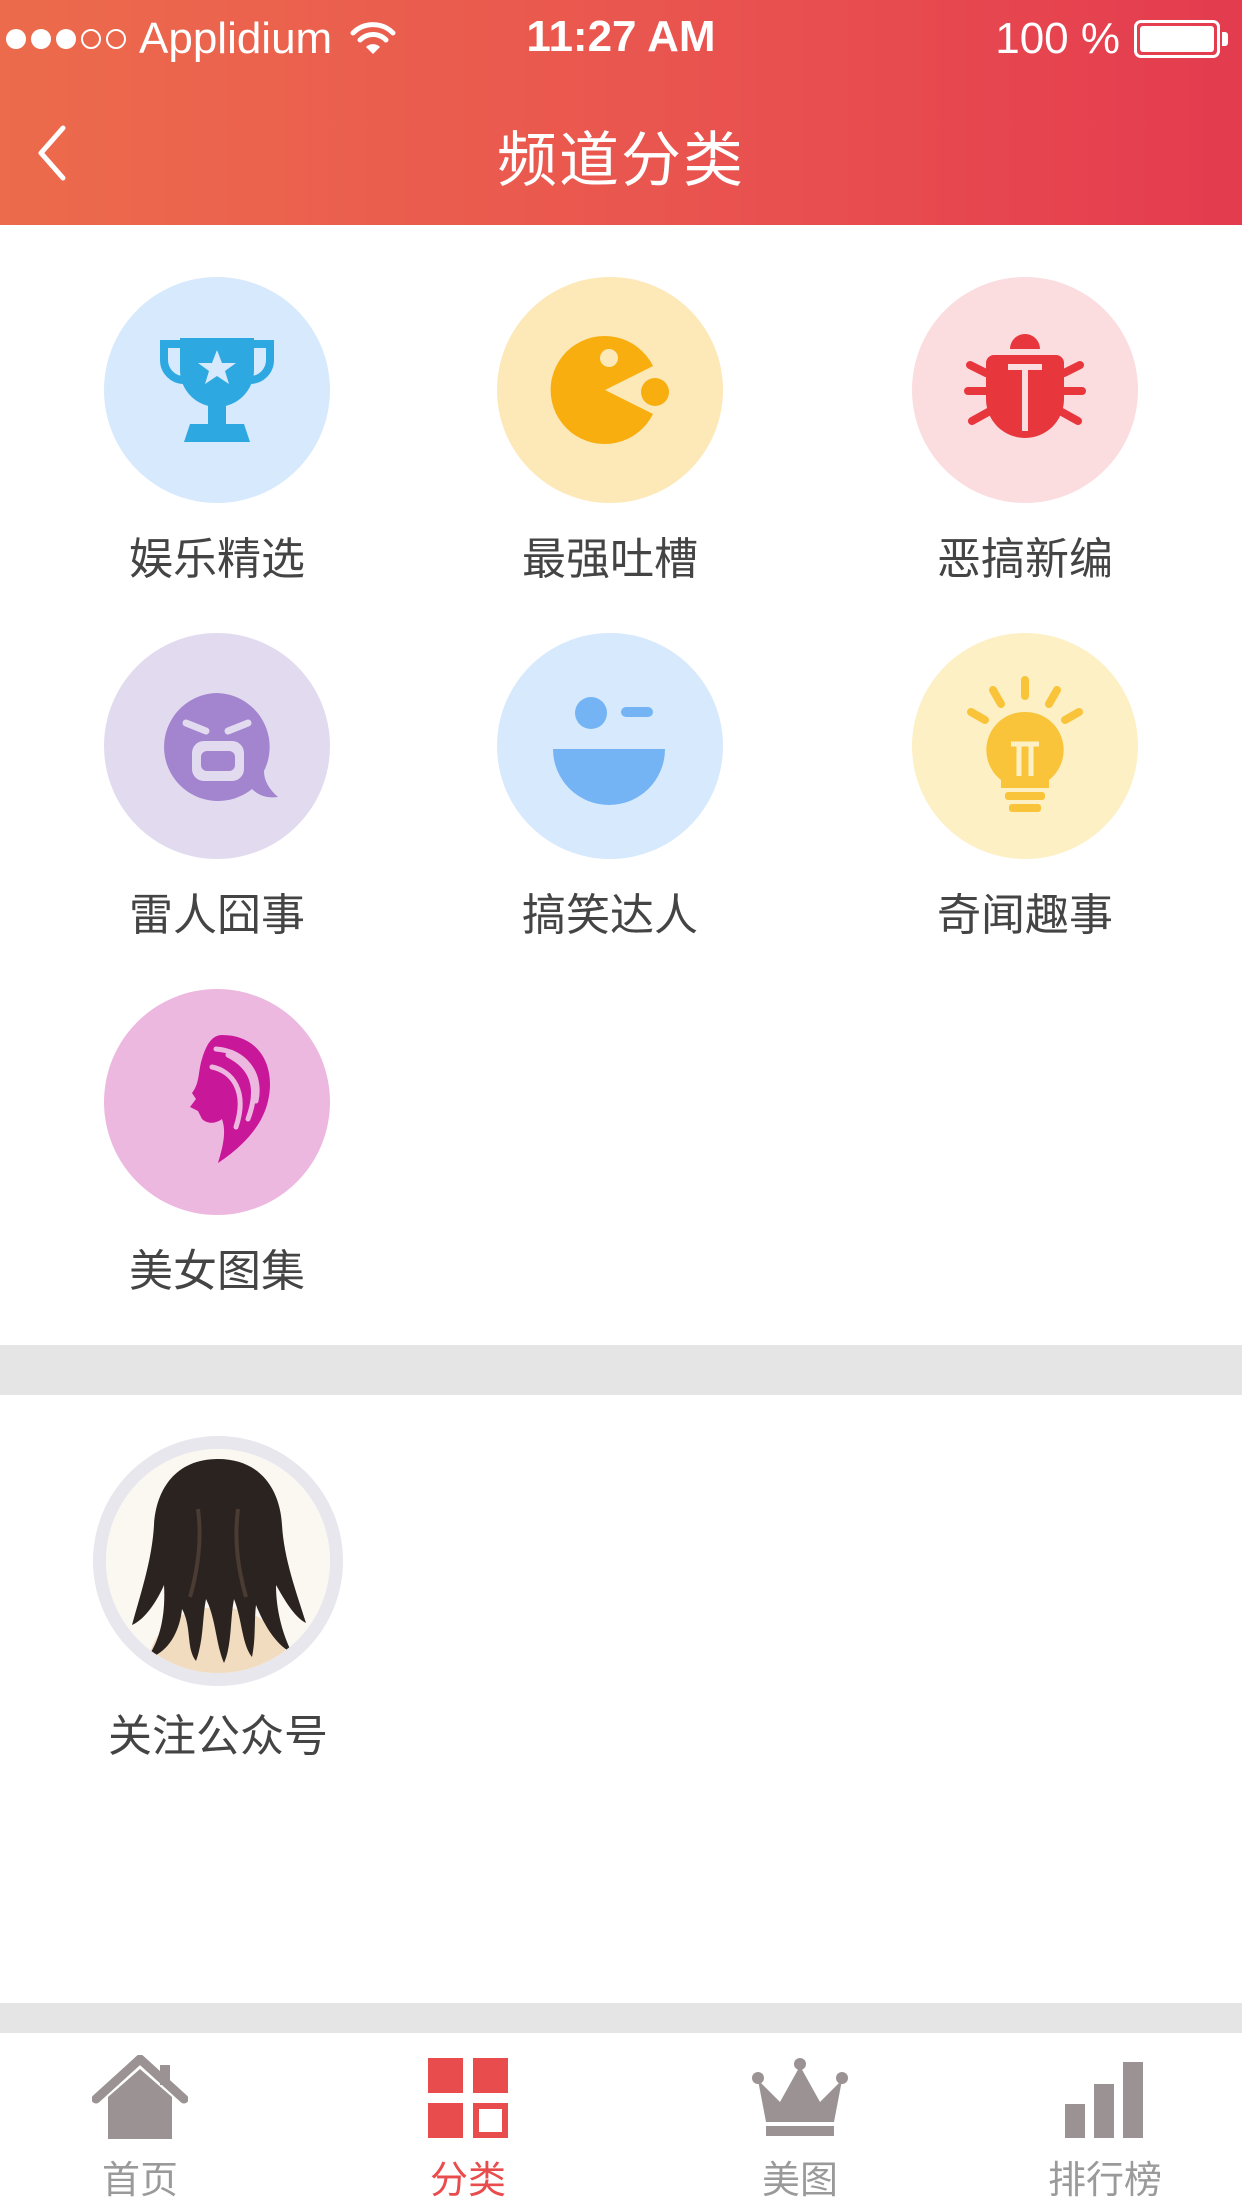 Image resolution: width=1242 pixels, height=2208 pixels. I want to click on pacman-icon, so click(609, 390).